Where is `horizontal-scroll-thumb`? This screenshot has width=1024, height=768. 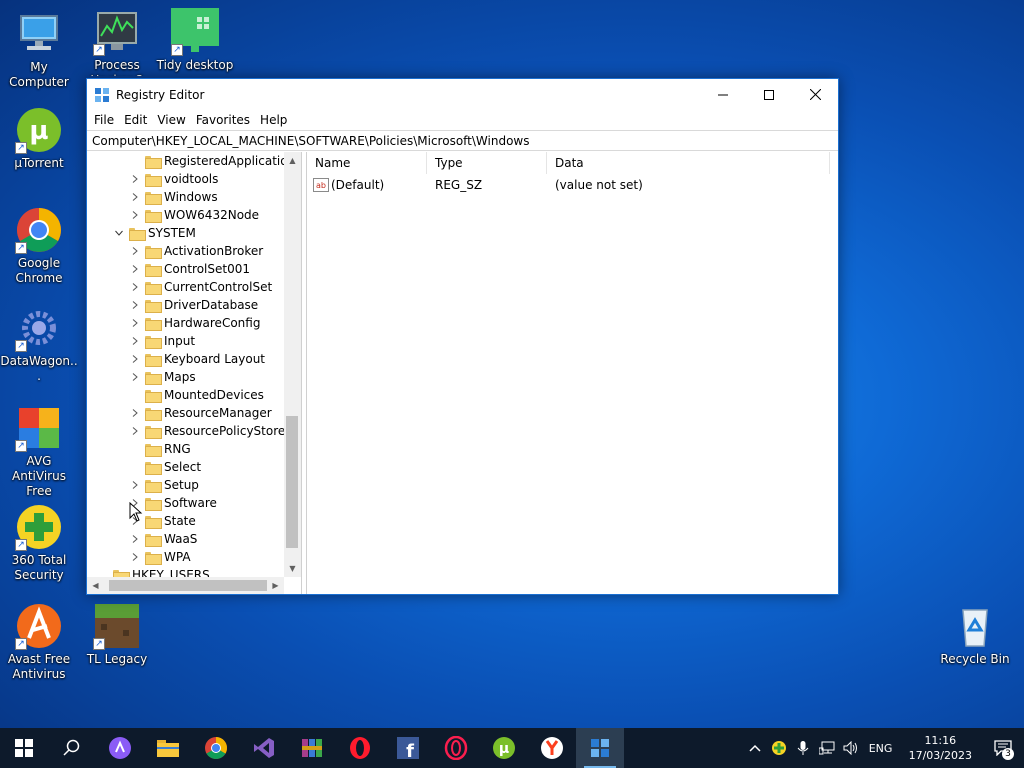
horizontal-scroll-thumb is located at coordinates (188, 585).